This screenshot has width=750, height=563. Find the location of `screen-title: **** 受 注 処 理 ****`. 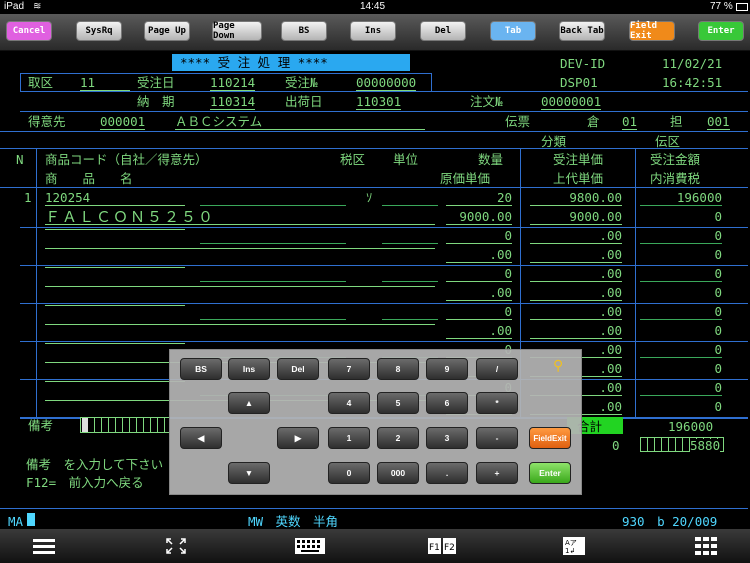

screen-title: **** 受 注 処 理 **** is located at coordinates (254, 62).